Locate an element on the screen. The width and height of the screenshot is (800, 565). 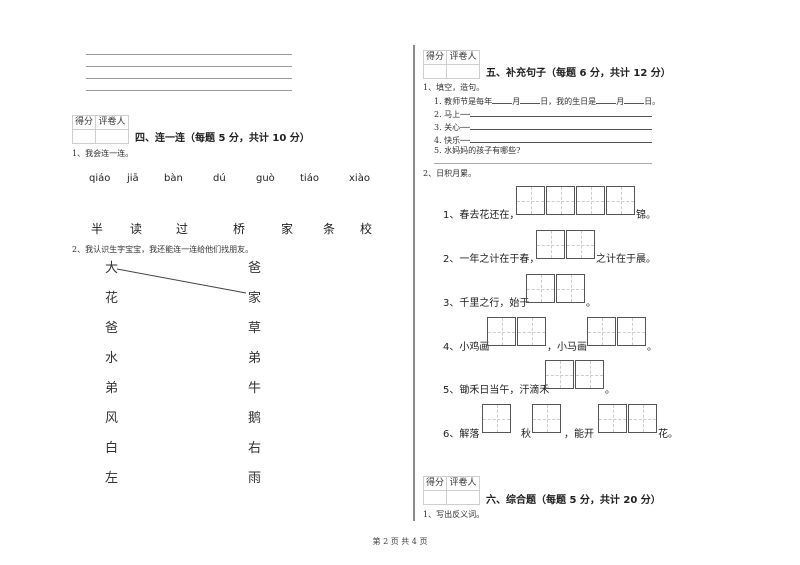
answer-line is located at coordinates (543, 163).